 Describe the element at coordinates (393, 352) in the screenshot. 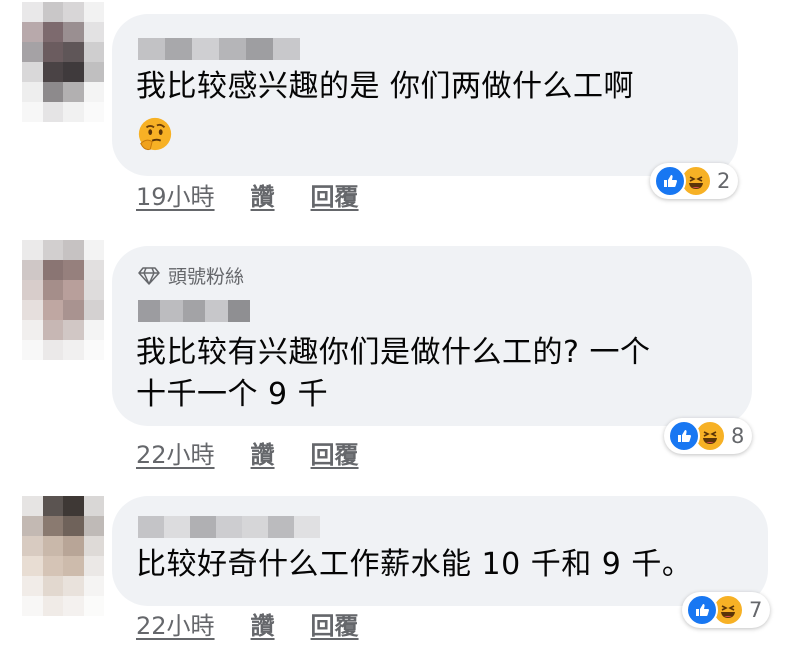

I see `comment-text-line: 我比较有兴趣你们是做什么工的? 一个` at that location.